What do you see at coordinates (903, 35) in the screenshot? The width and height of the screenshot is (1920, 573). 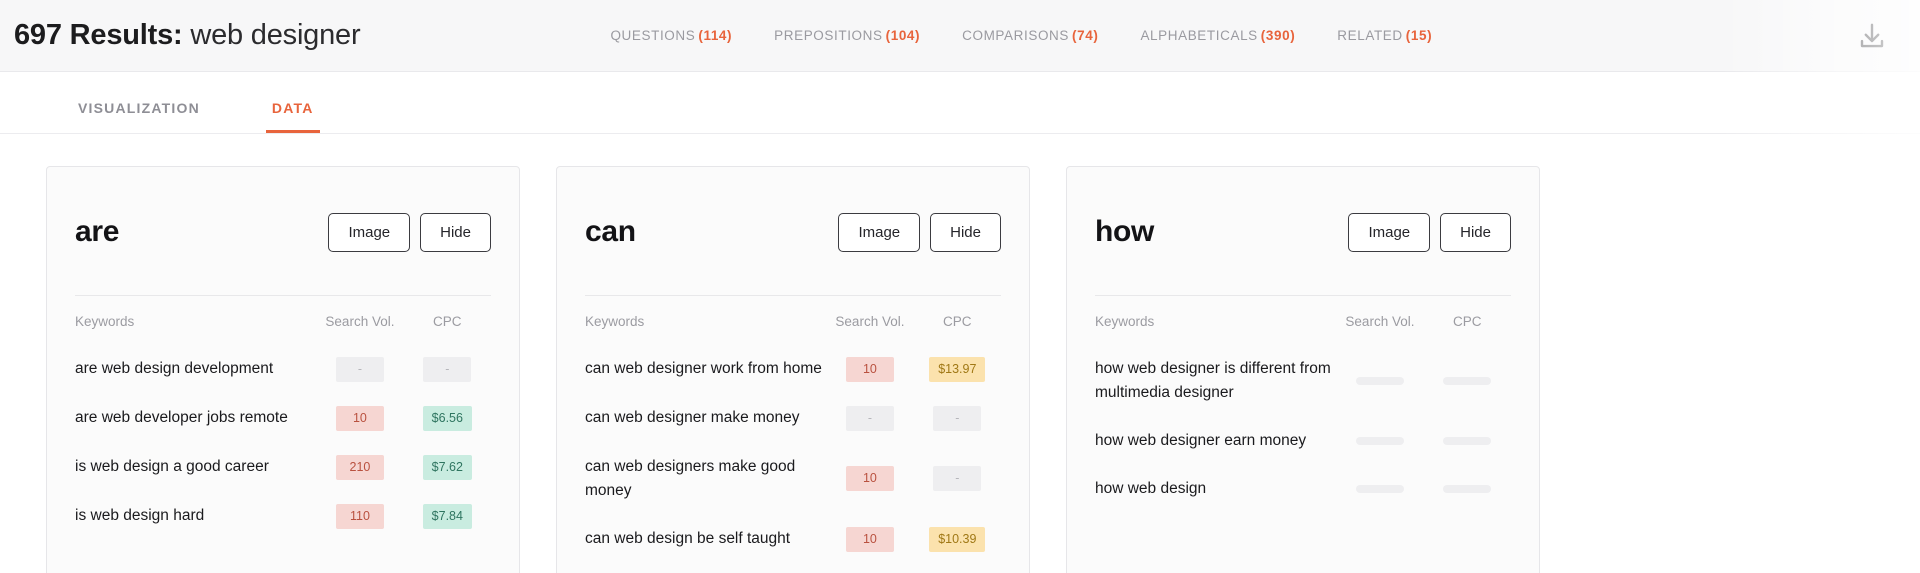 I see `nav-item-count: (104)` at bounding box center [903, 35].